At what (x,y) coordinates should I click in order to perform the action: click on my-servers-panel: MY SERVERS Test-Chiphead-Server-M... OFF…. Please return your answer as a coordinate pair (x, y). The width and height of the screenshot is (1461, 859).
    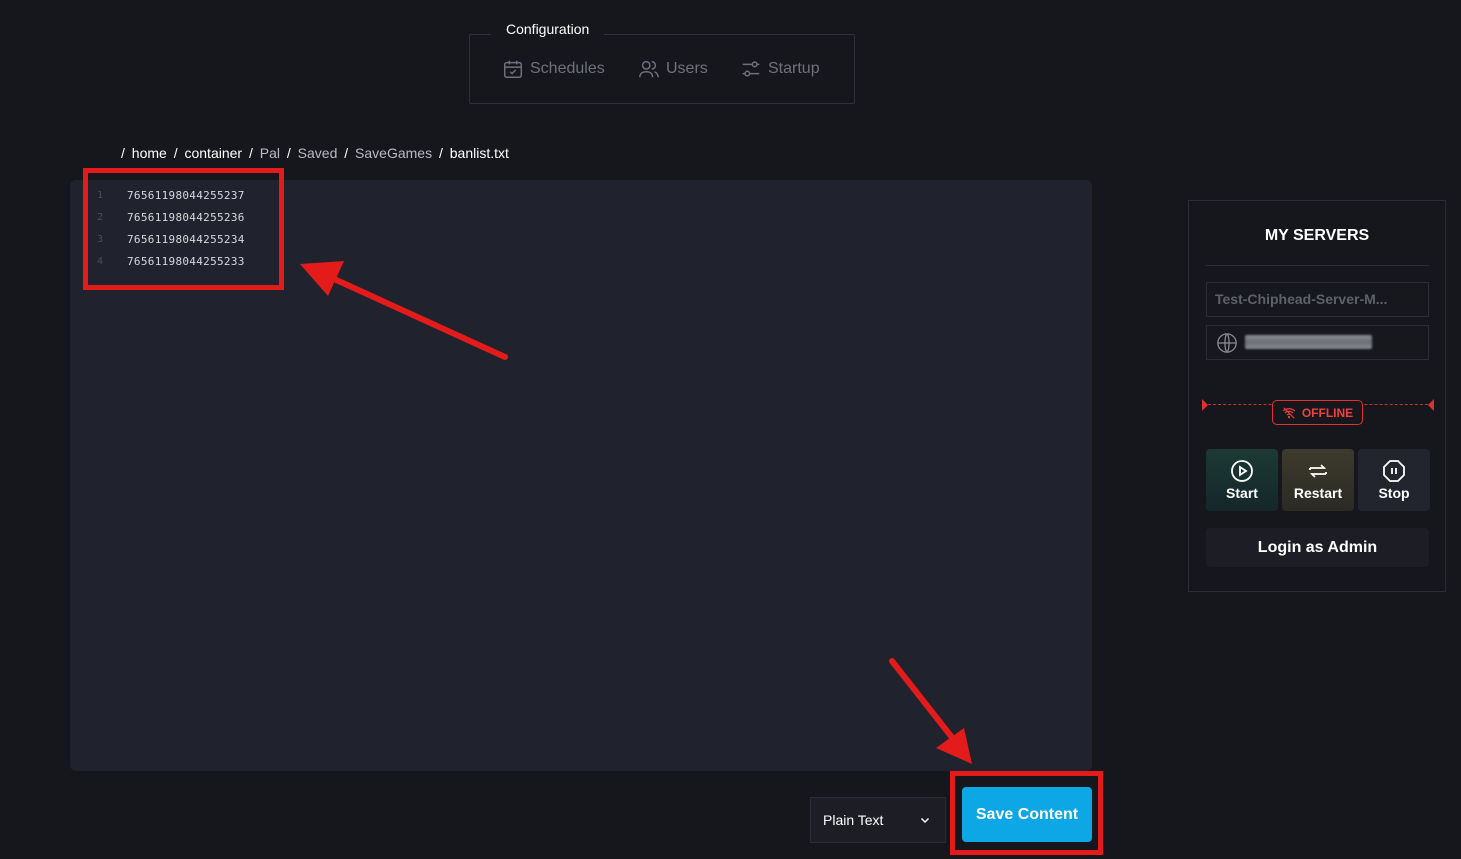
    Looking at the image, I should click on (1317, 396).